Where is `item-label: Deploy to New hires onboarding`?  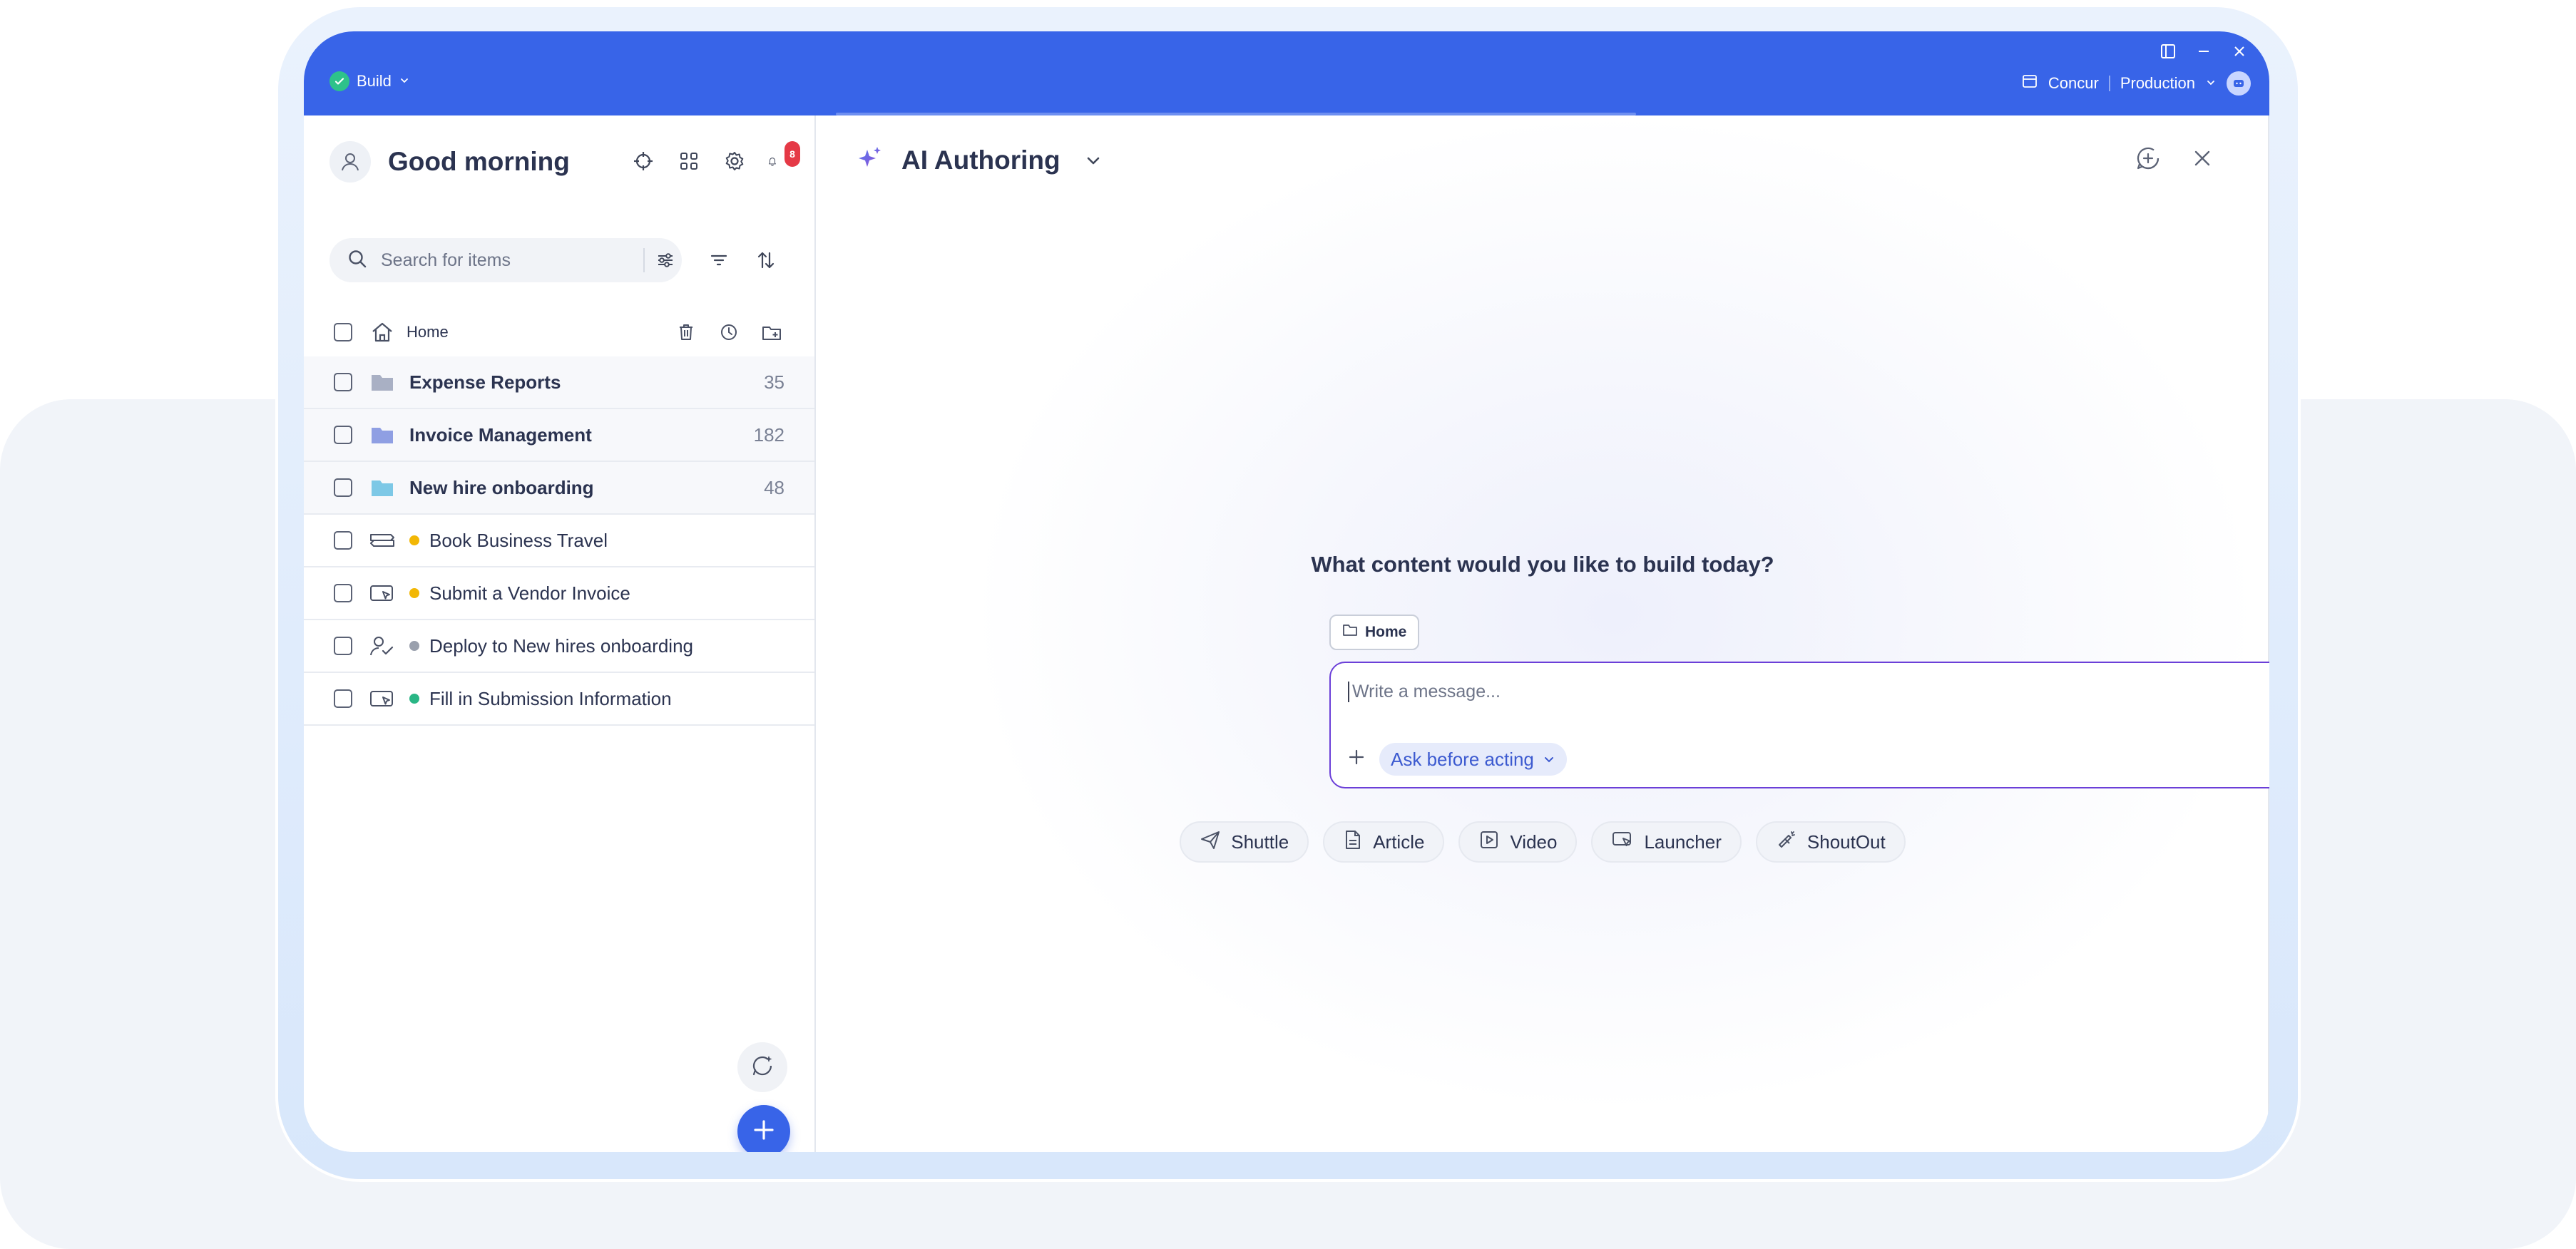 item-label: Deploy to New hires onboarding is located at coordinates (561, 645).